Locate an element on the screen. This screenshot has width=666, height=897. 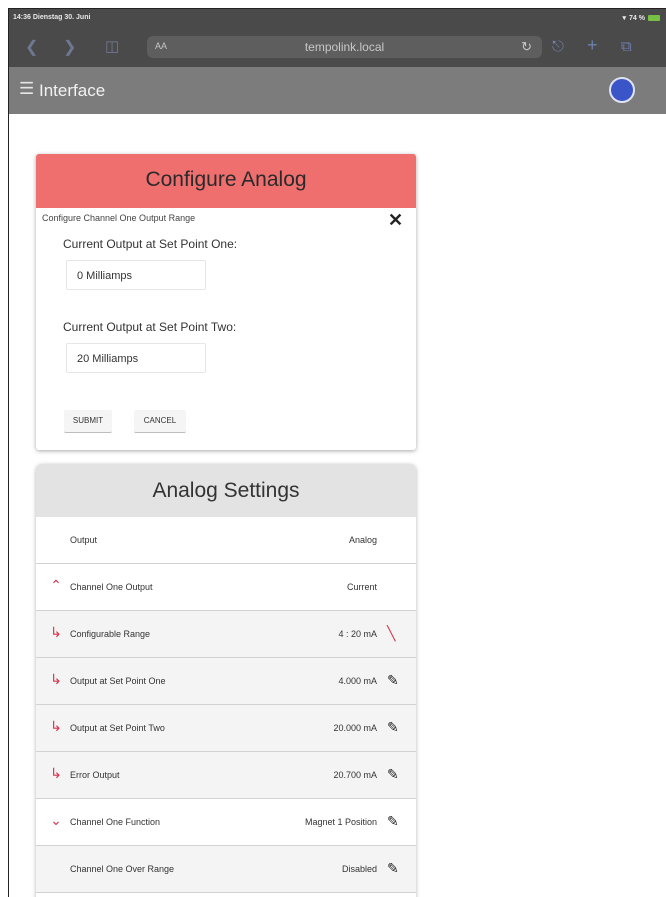
row-label: Channel One Function is located at coordinates (115, 822).